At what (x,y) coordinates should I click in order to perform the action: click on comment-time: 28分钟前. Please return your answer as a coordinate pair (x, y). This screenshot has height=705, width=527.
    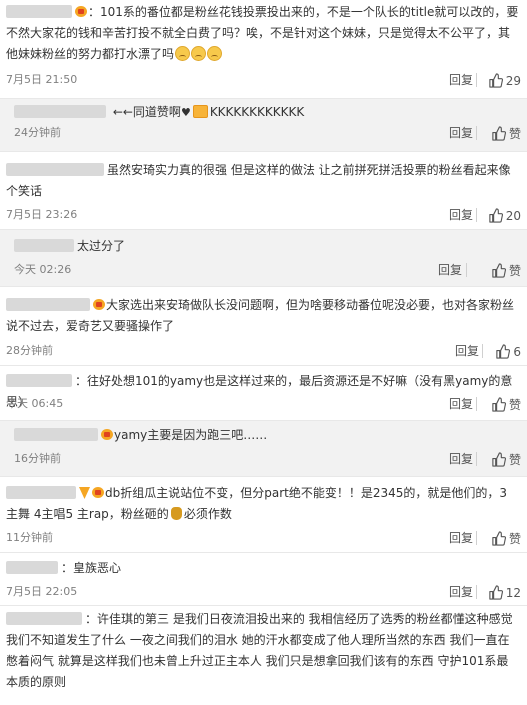
    Looking at the image, I should click on (29, 350).